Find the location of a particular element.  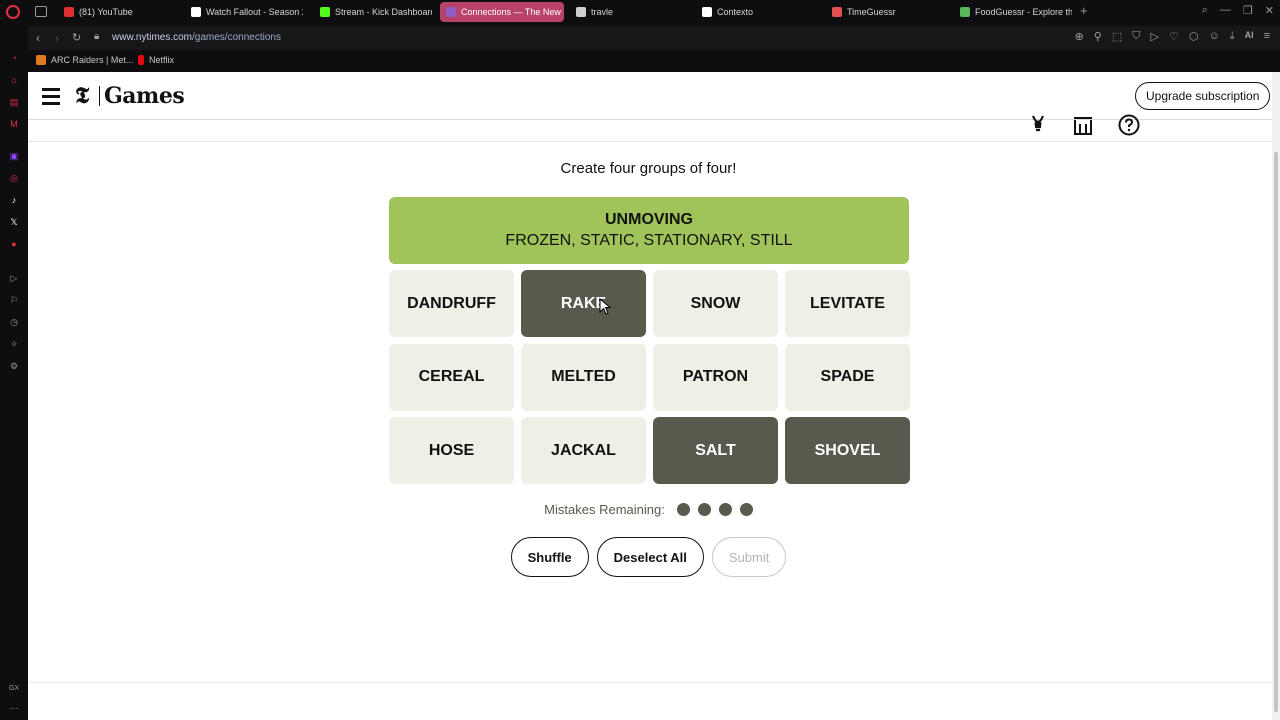

twitch-icon: ▣ is located at coordinates (14, 156).